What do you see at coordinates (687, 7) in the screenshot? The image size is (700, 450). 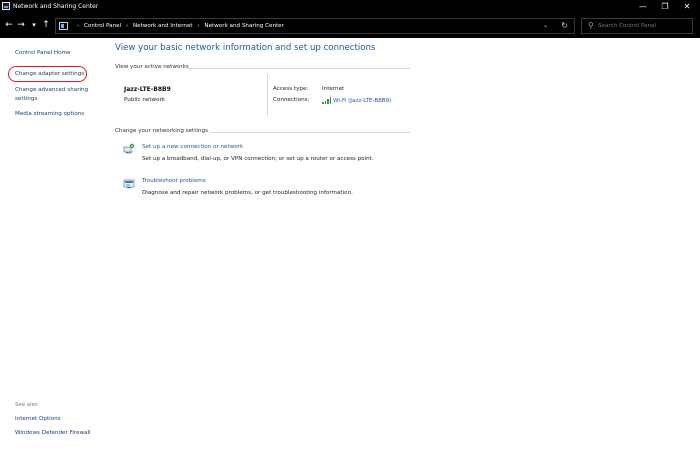 I see `close-button: ✕` at bounding box center [687, 7].